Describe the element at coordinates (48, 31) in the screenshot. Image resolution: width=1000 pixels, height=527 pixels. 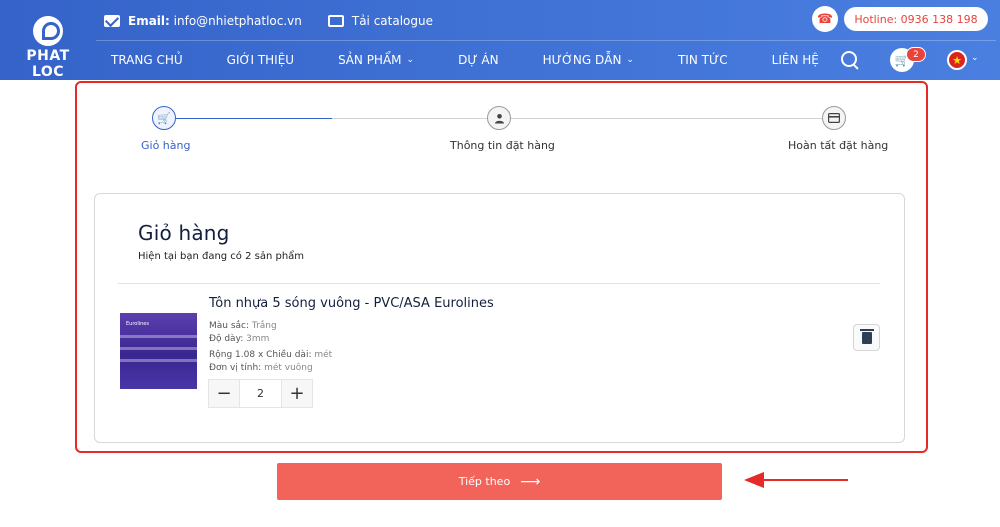
I see `logo-icon` at that location.